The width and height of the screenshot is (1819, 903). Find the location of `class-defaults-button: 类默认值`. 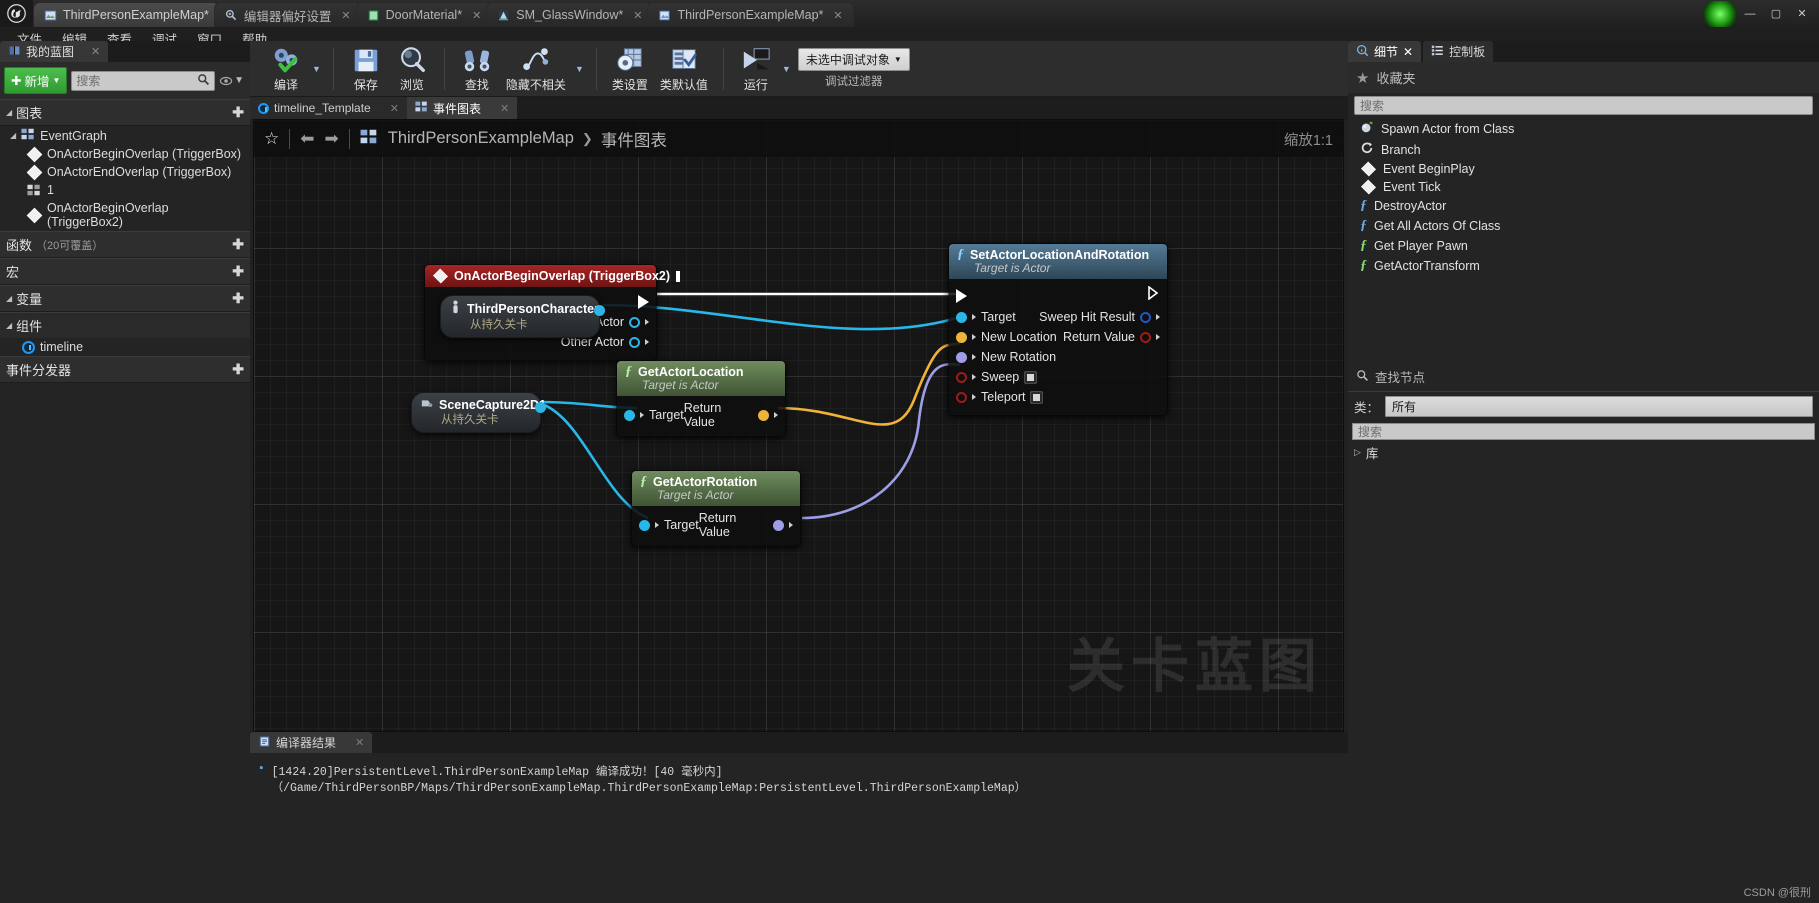

class-defaults-button: 类默认值 is located at coordinates (684, 69).